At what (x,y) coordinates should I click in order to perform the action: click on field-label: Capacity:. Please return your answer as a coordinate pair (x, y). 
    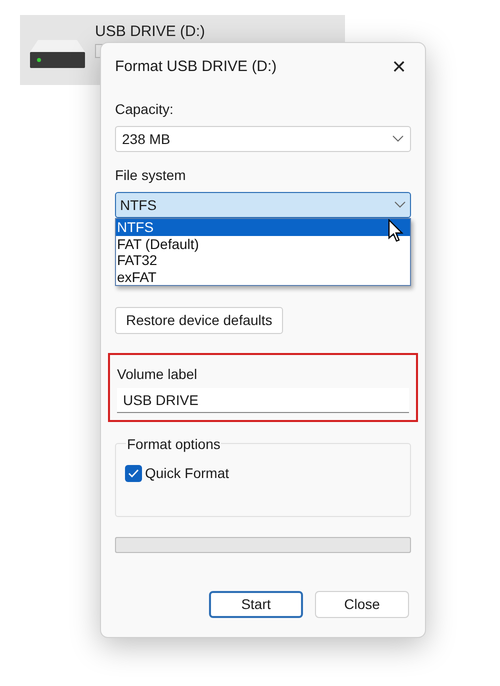
    Looking at the image, I should click on (144, 109).